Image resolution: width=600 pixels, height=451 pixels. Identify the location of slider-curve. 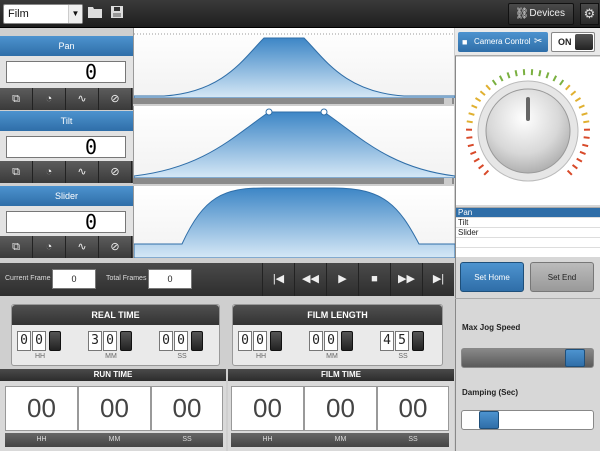
(294, 222).